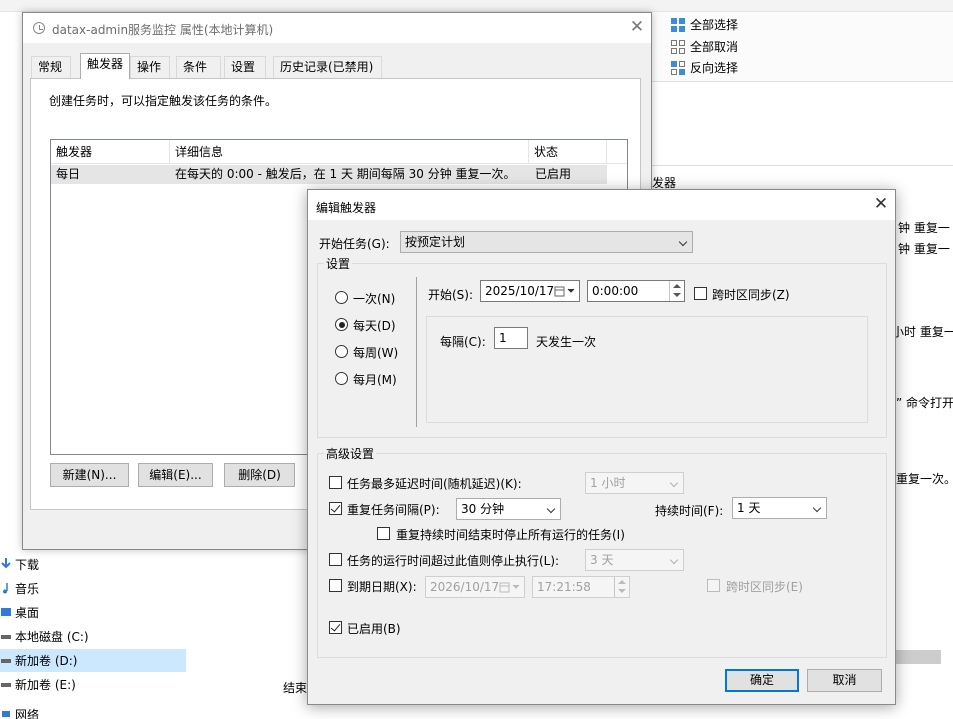 The width and height of the screenshot is (953, 719). Describe the element at coordinates (346, 208) in the screenshot. I see `edit-trigger-title: 编辑触发器` at that location.